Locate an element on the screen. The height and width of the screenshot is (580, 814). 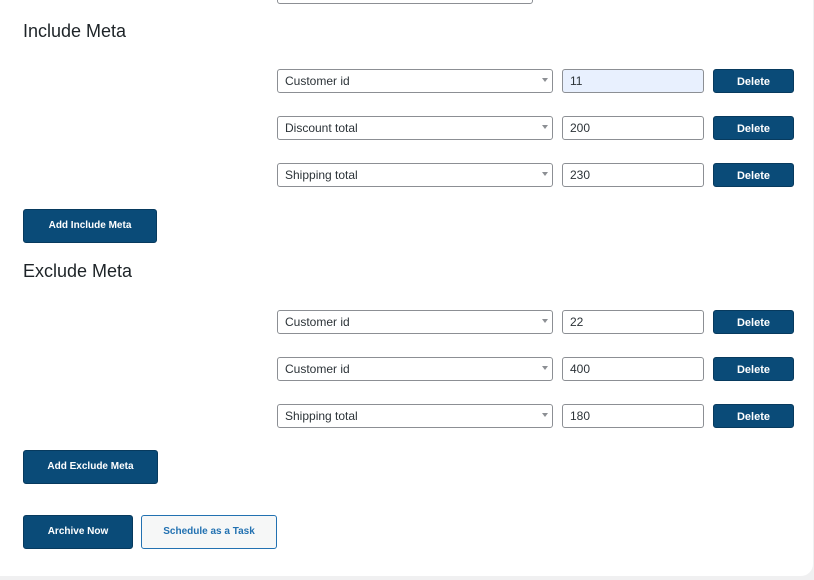
include-meta-row: Discount total 200 Delete is located at coordinates (535, 128).